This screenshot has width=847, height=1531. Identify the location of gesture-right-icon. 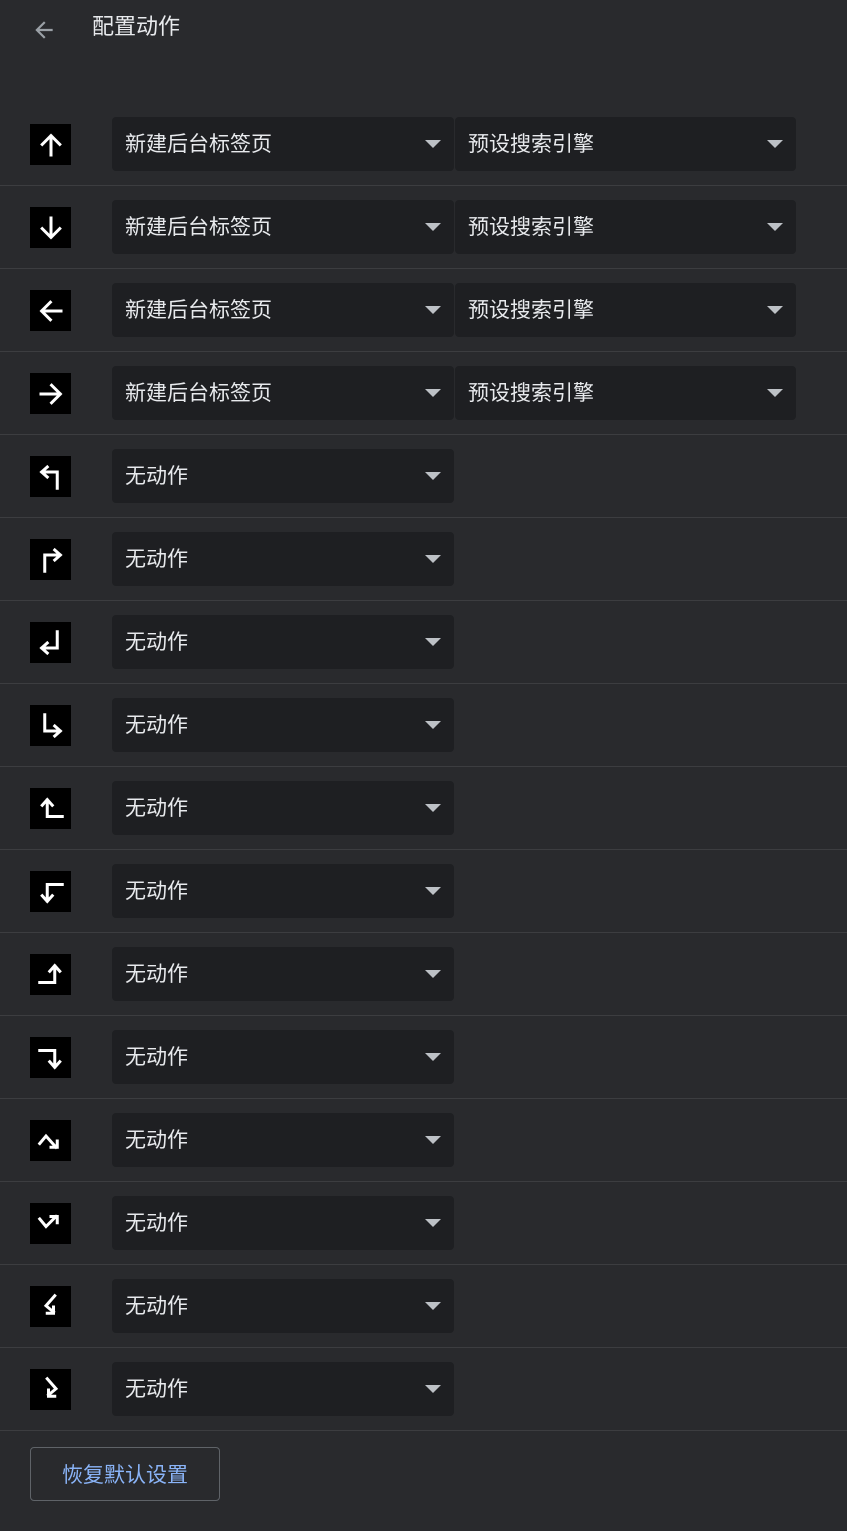
(50, 393).